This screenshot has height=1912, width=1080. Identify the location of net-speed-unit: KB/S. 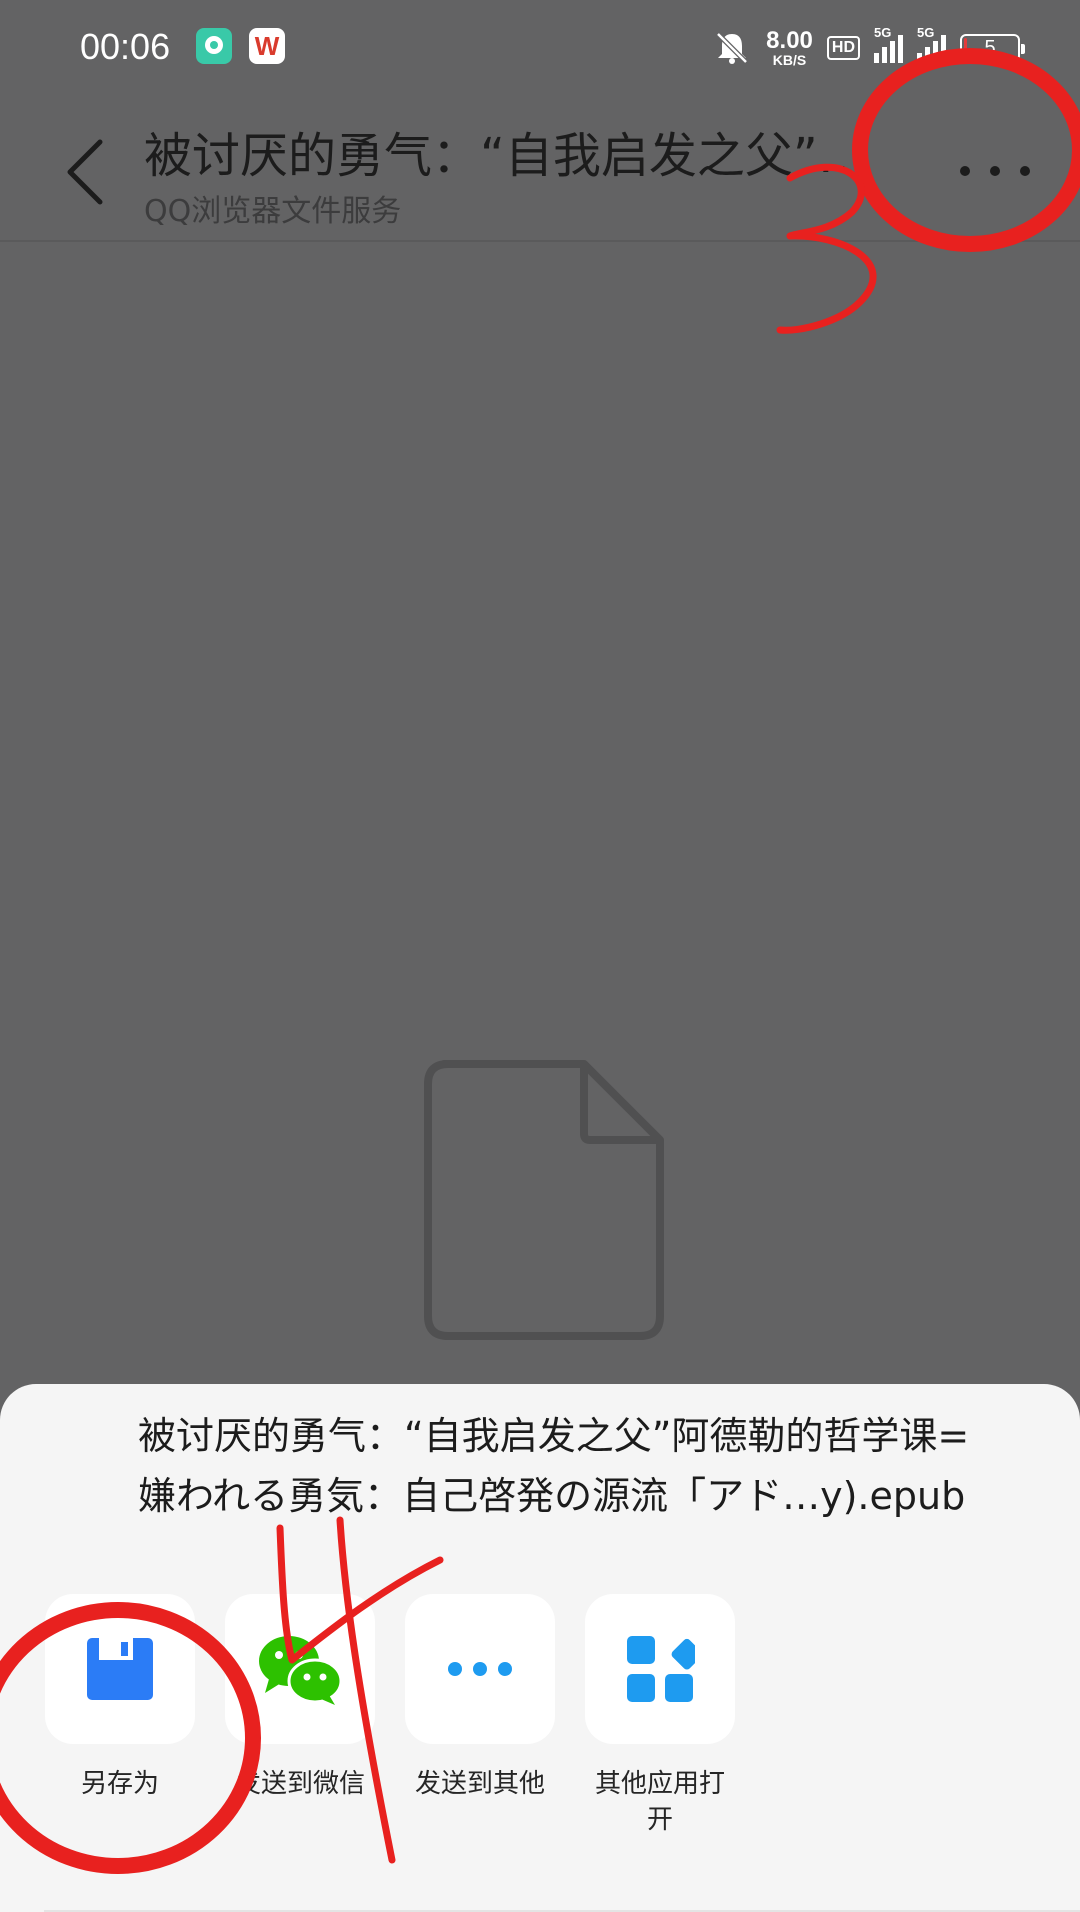
(789, 60).